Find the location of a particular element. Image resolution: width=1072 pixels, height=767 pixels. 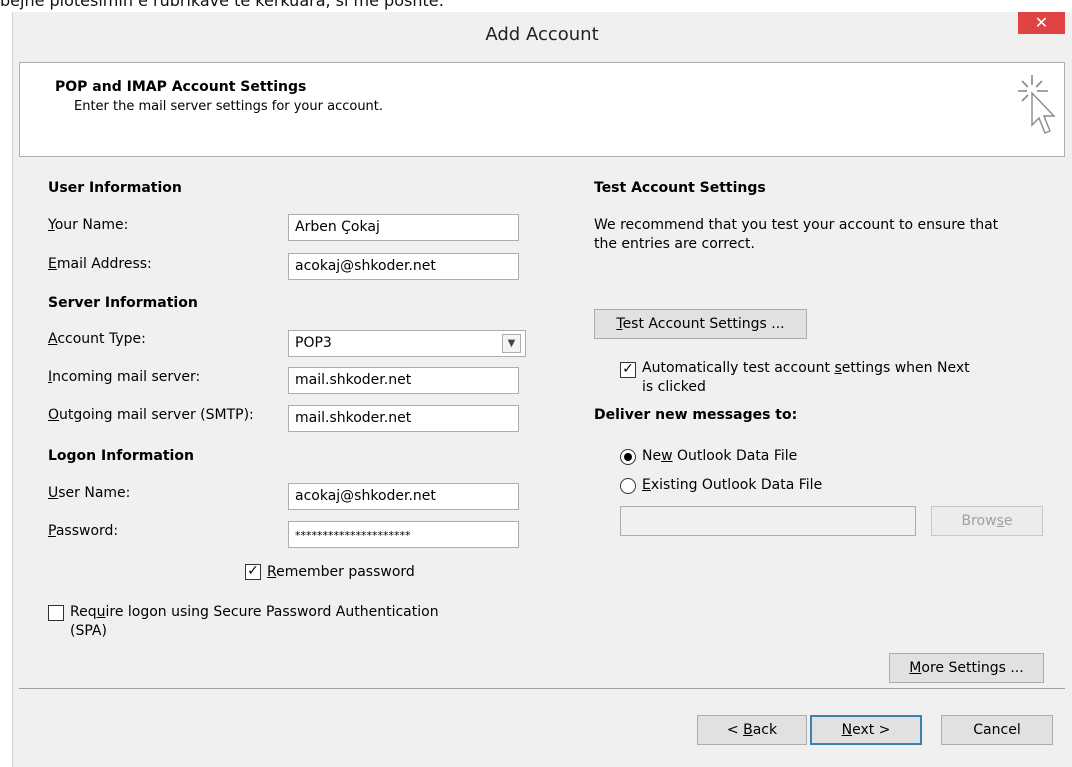

cursor-sparkle-icon is located at coordinates (1037, 104).